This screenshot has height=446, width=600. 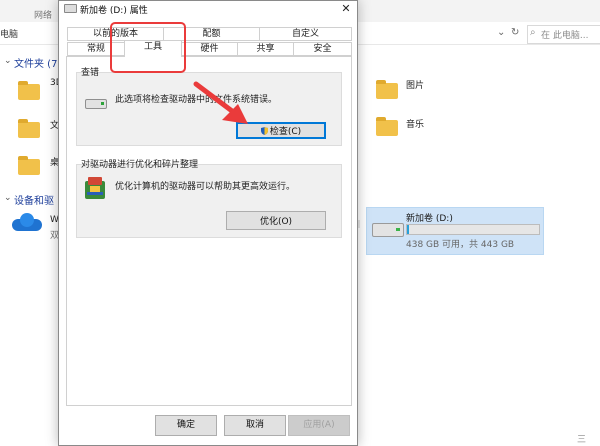 I want to click on optimize-title: 对驱动器进行优化和碎片整理, so click(x=140, y=165).